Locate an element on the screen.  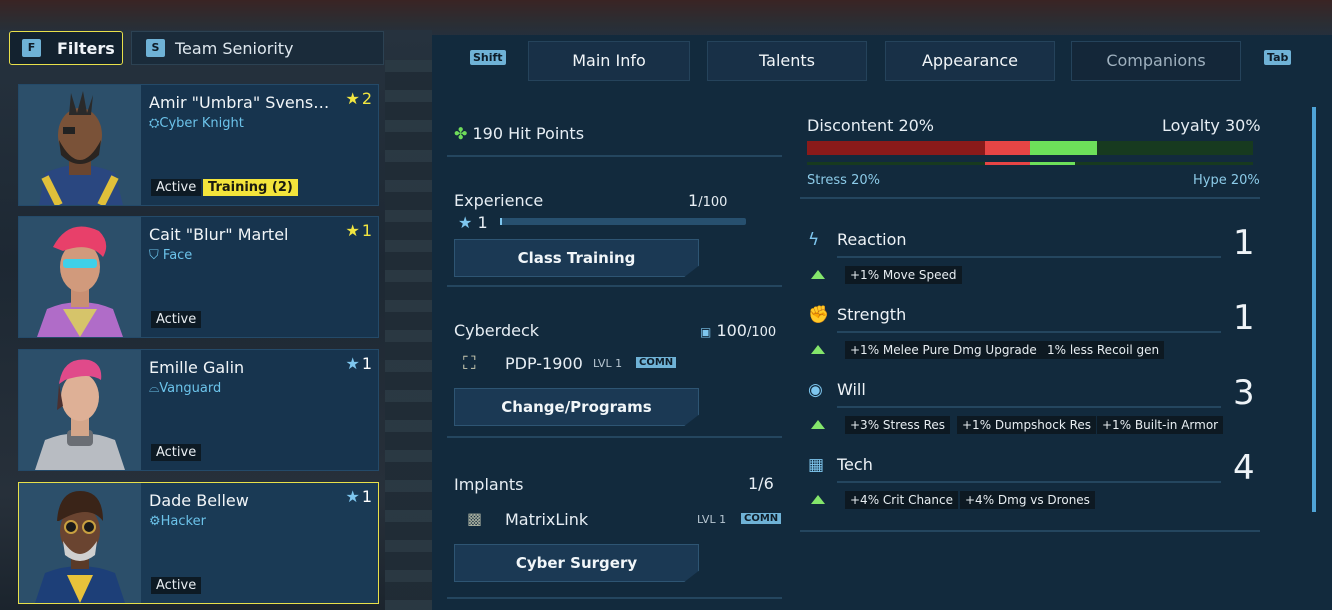
class-name: Cyber Knight is located at coordinates (201, 123).